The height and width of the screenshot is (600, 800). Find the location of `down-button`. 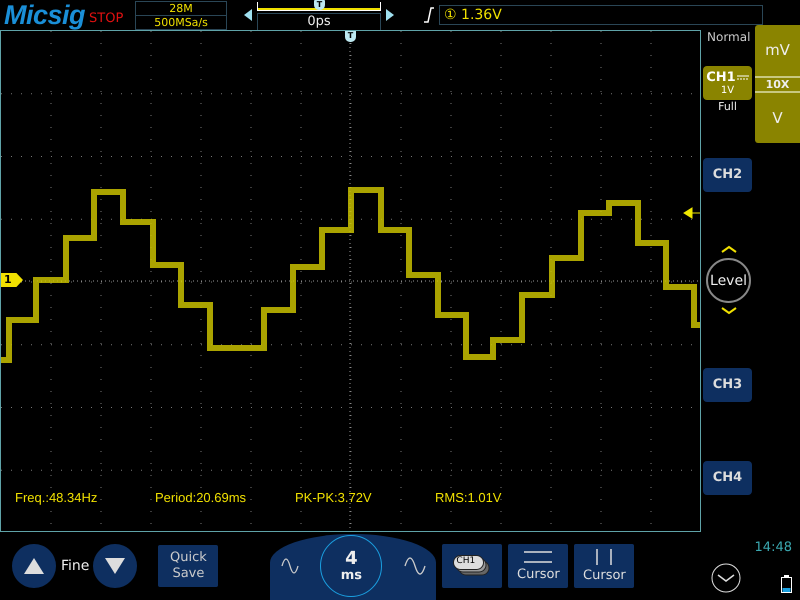

down-button is located at coordinates (115, 566).